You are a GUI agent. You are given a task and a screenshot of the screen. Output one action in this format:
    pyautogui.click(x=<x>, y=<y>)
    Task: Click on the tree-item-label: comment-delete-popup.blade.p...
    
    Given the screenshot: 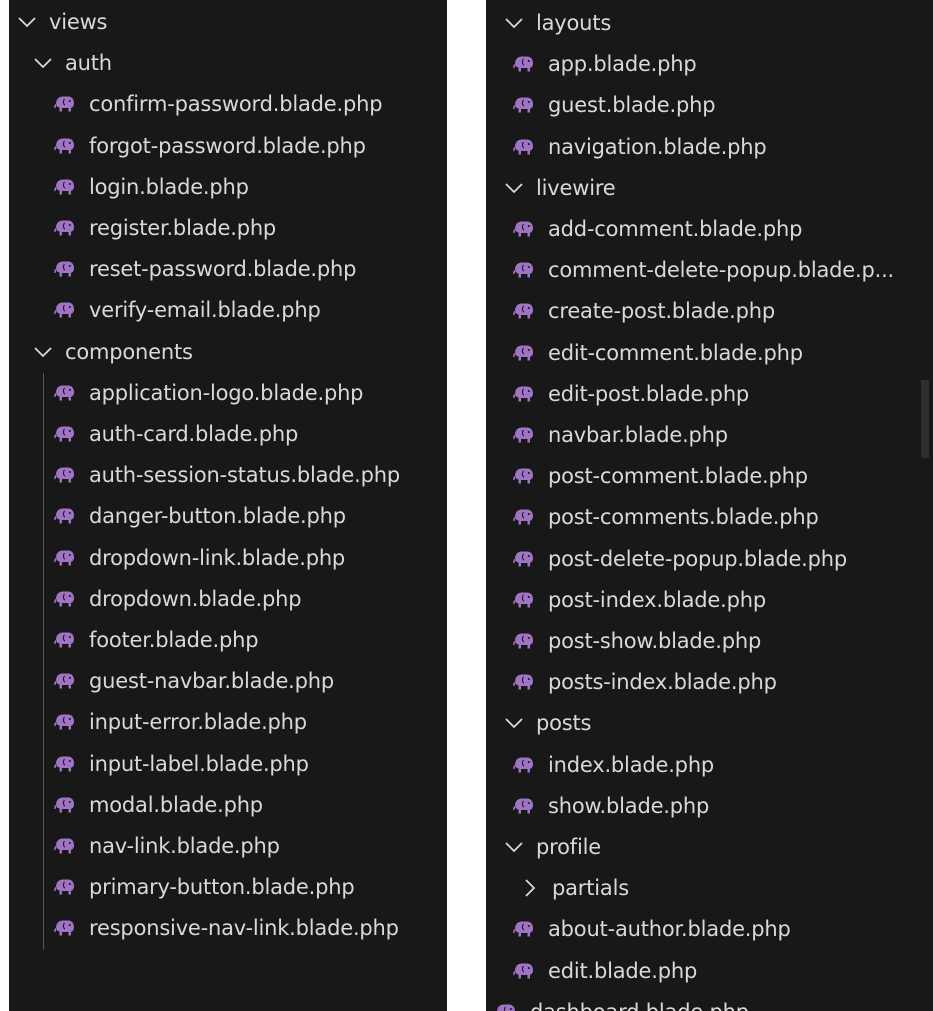 What is the action you would take?
    pyautogui.click(x=721, y=270)
    